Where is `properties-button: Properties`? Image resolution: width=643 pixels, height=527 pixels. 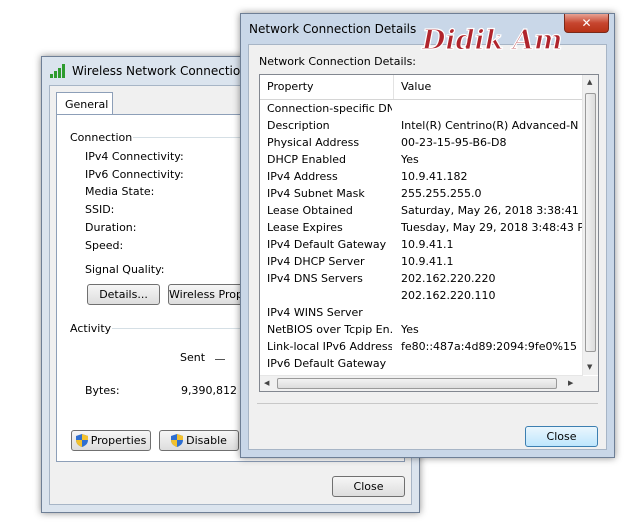
properties-button: Properties is located at coordinates (111, 440).